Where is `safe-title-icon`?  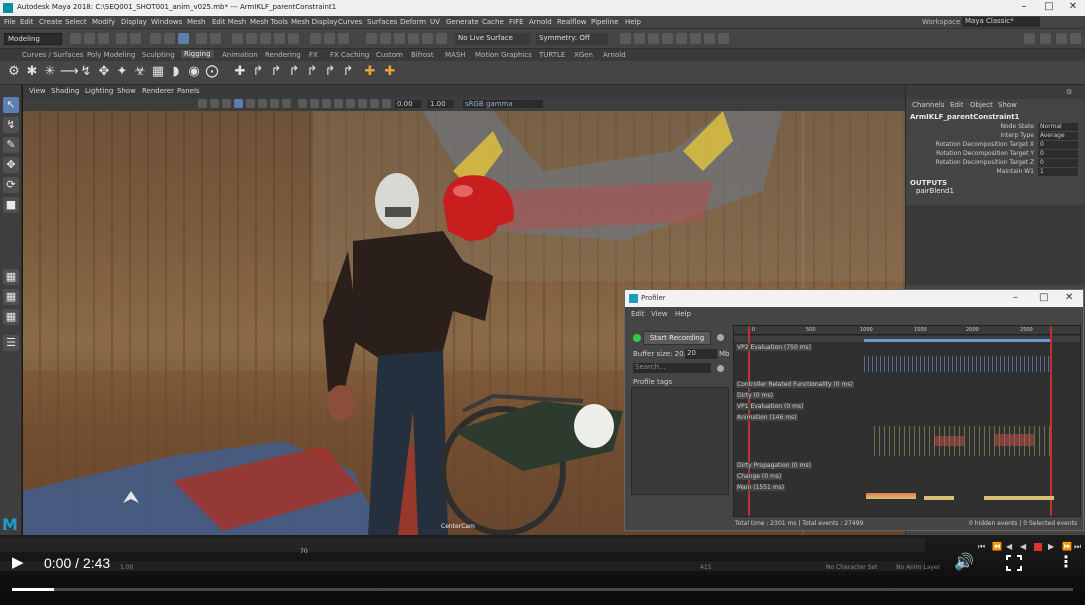 safe-title-icon is located at coordinates (386, 103).